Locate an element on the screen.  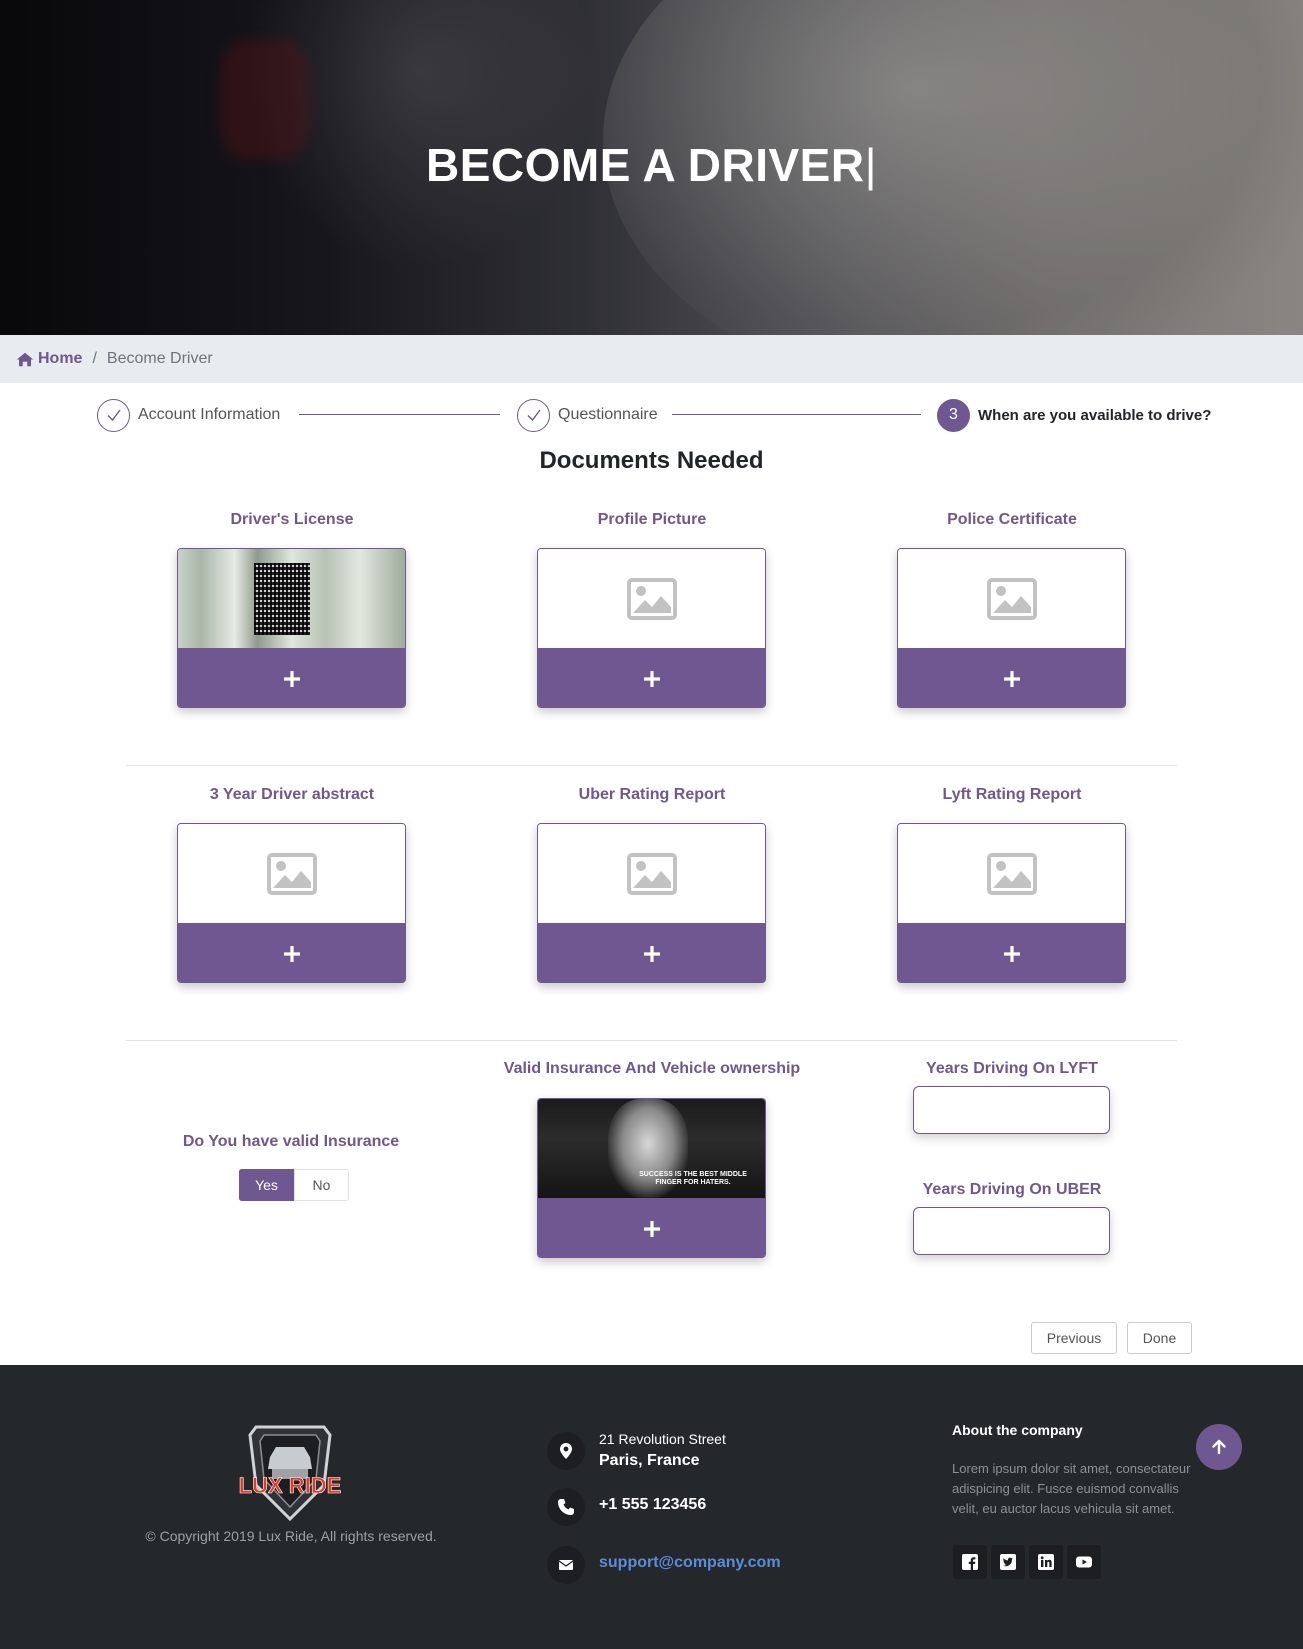
done-button: Done is located at coordinates (1159, 1338).